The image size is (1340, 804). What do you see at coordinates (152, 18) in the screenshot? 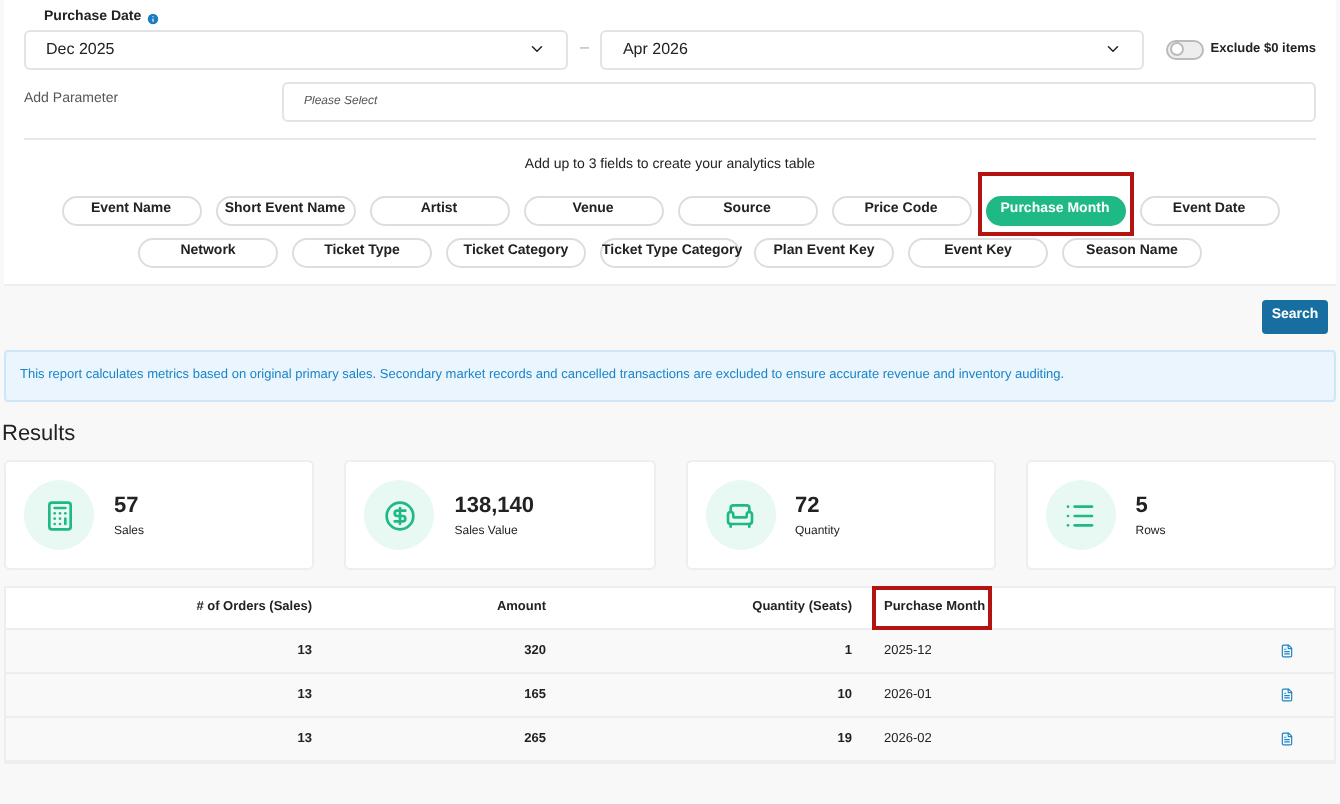
I see `info-icon` at bounding box center [152, 18].